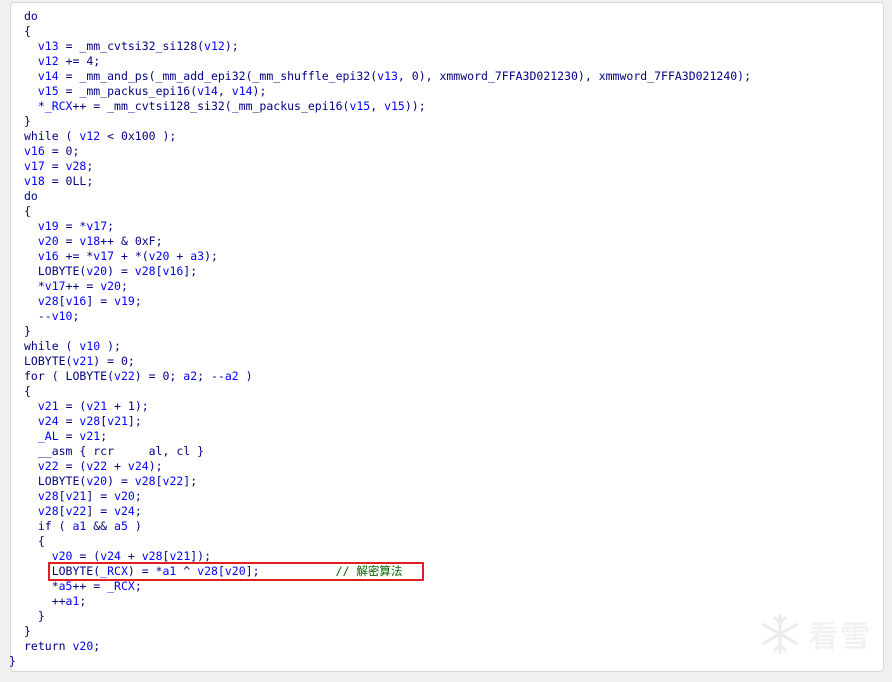 The width and height of the screenshot is (892, 682). Describe the element at coordinates (45, 601) in the screenshot. I see `code-token: ++` at that location.